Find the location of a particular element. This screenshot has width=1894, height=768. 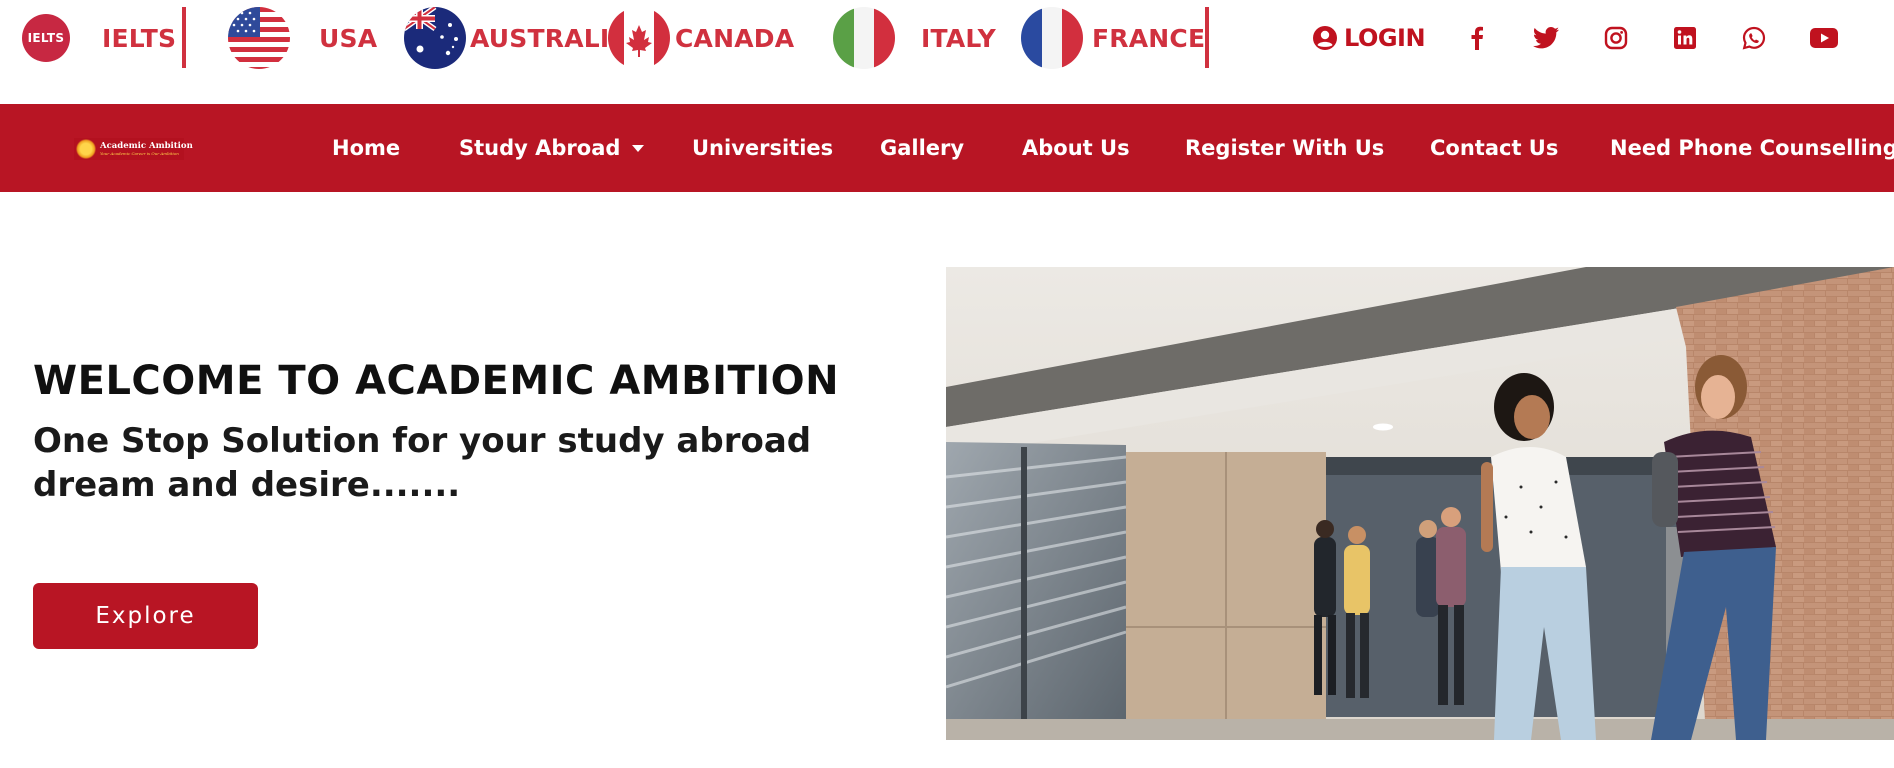

hero-title: WELCOME TO ACADEMIC AMBITION is located at coordinates (436, 381).